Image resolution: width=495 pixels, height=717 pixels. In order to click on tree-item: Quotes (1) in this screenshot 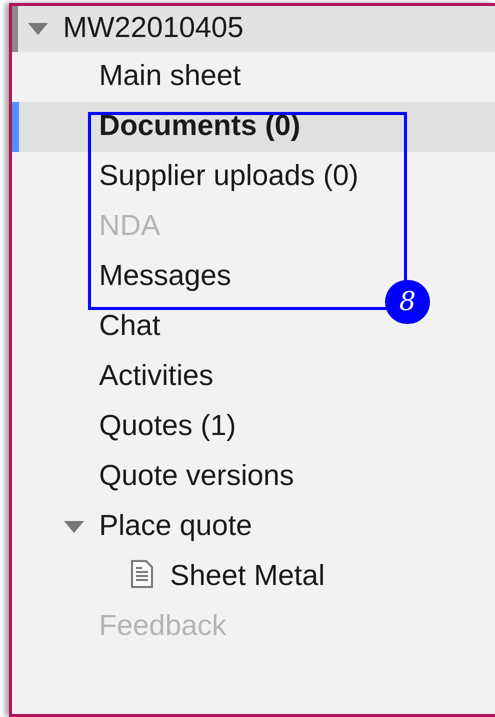, I will do `click(167, 427)`.